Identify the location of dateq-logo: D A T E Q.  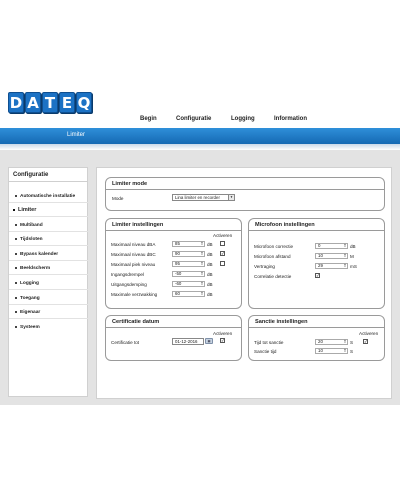
(50, 102).